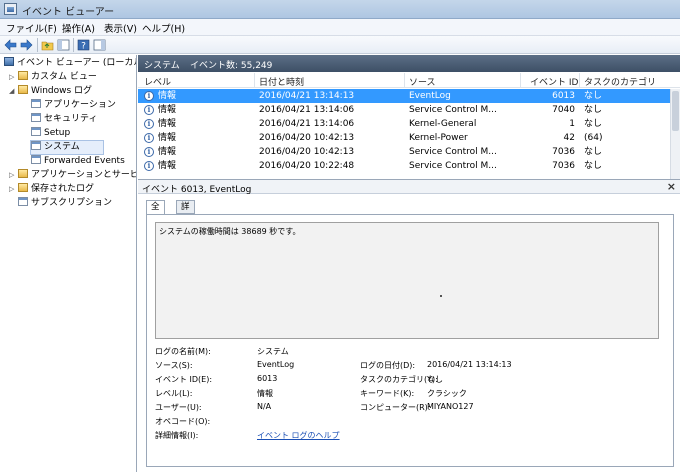  What do you see at coordinates (620, 81) in the screenshot?
I see `column-header-task-category: タスクのカテゴリ` at bounding box center [620, 81].